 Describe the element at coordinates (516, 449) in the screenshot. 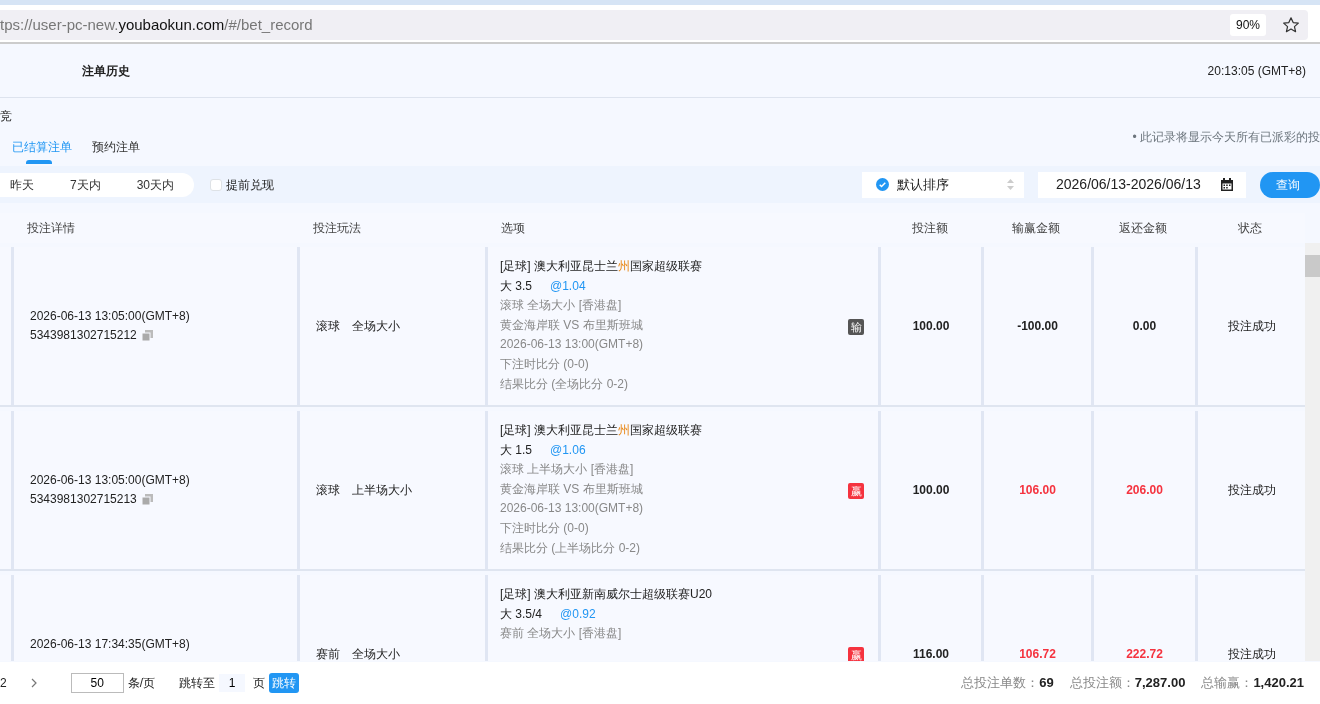

I see `pick-text: 大 1.5` at that location.